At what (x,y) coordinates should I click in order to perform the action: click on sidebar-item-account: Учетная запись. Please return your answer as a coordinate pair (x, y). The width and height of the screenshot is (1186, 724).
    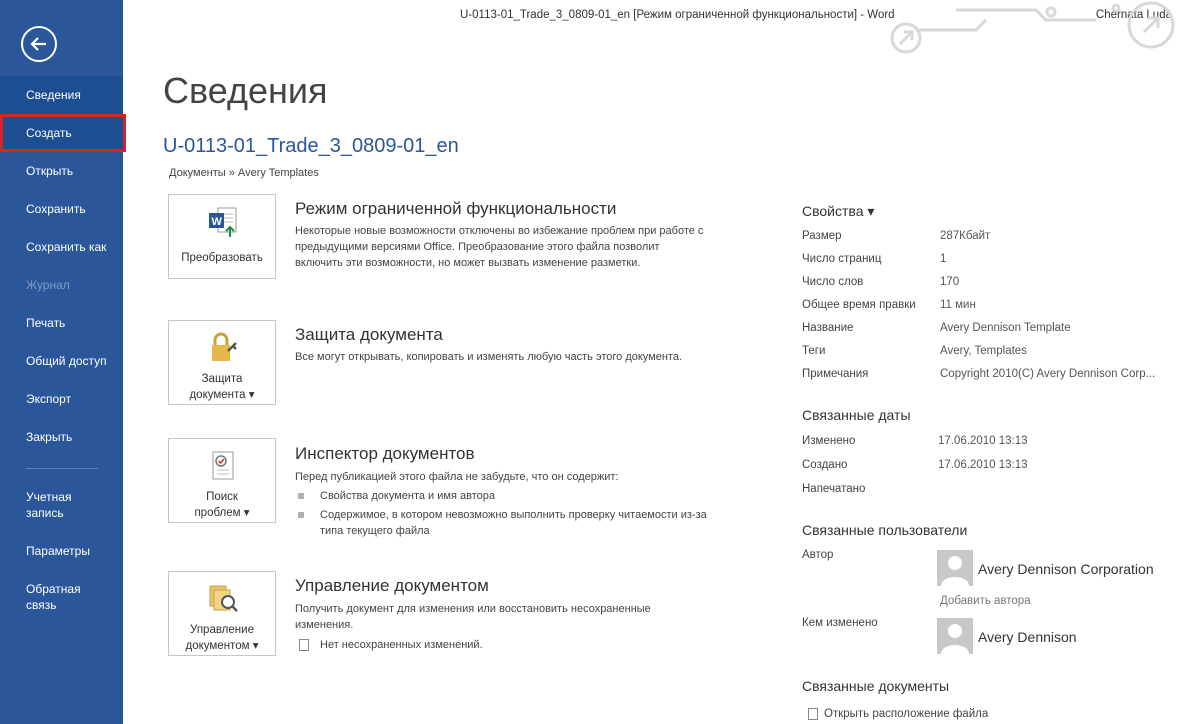
    Looking at the image, I should click on (61, 505).